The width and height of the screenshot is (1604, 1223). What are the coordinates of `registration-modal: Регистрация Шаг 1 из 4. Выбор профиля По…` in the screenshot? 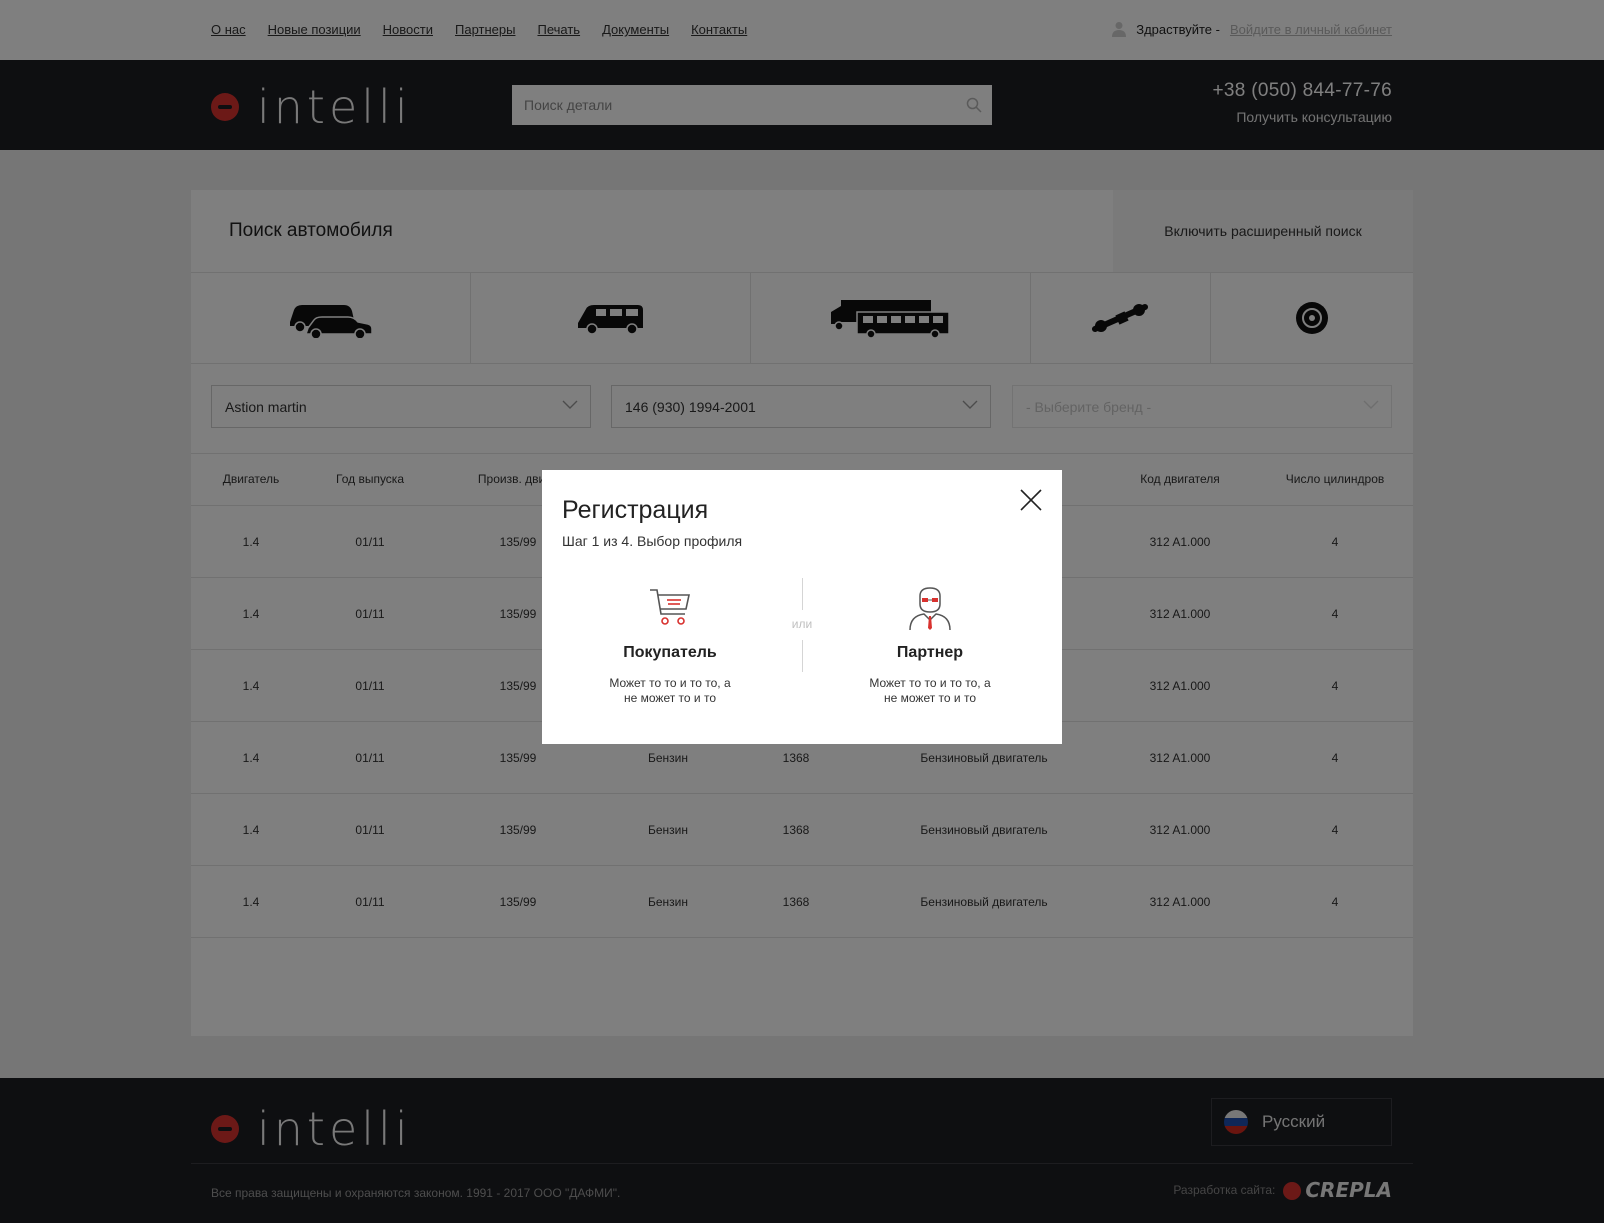 It's located at (802, 607).